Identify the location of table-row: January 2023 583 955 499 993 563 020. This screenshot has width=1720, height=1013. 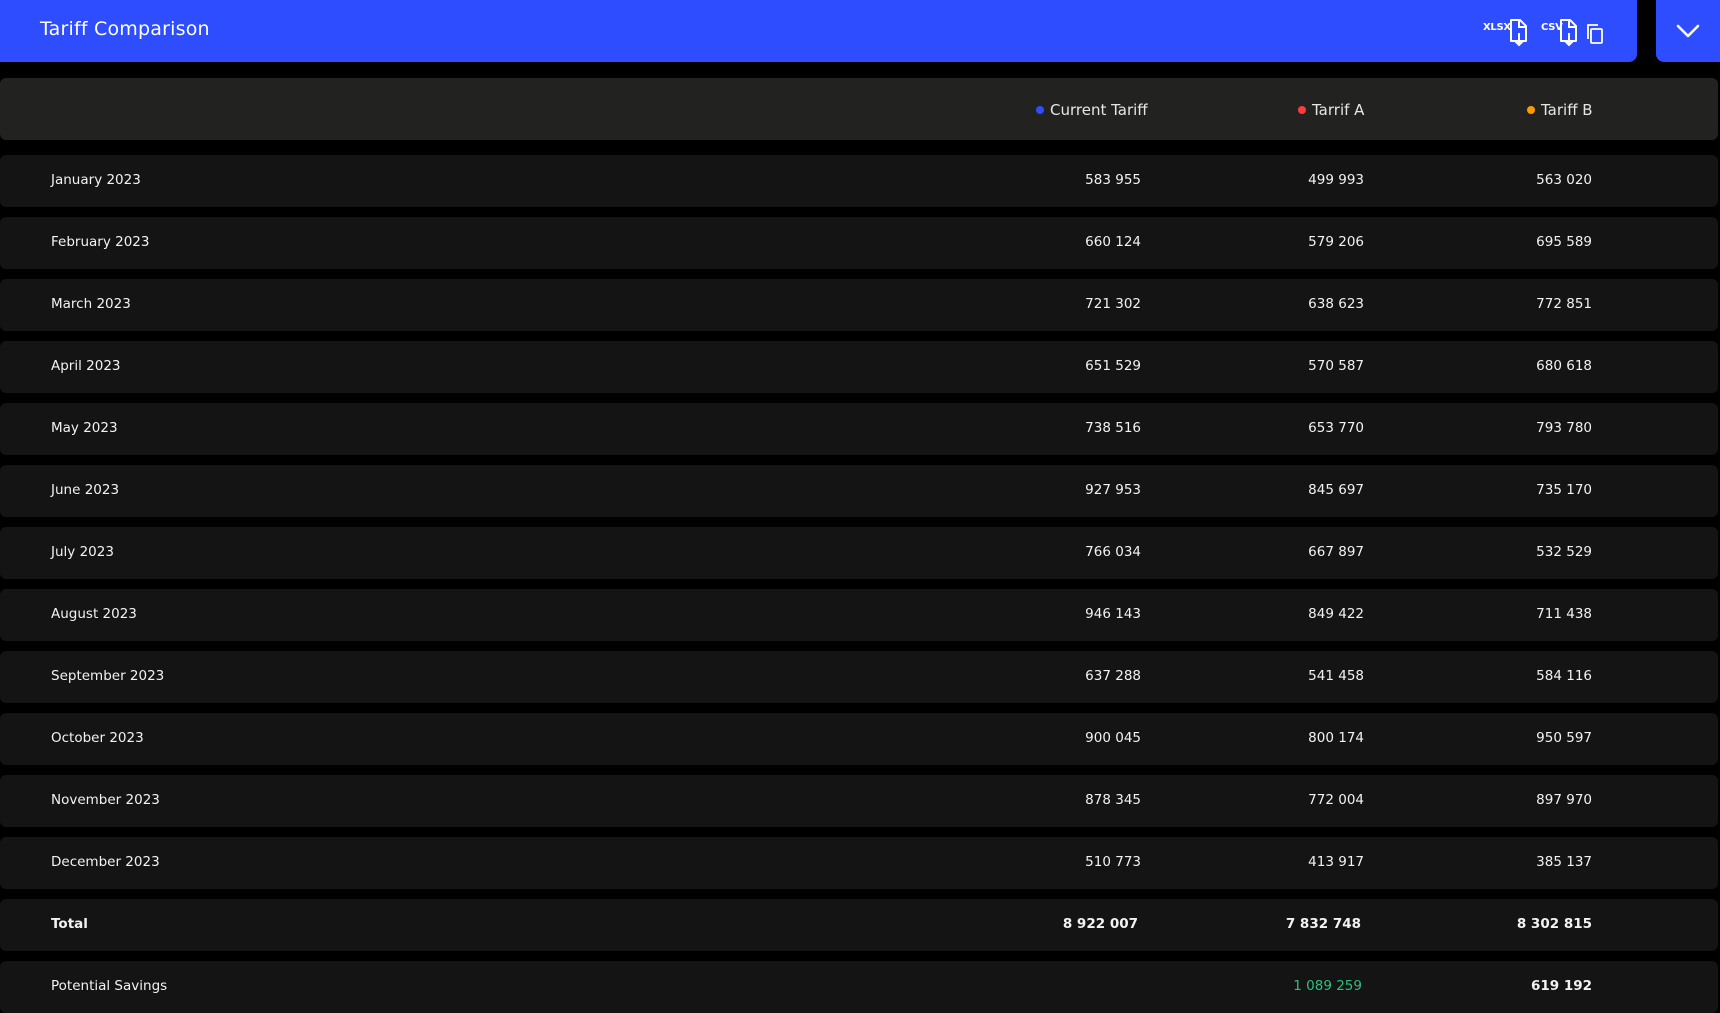
(859, 181).